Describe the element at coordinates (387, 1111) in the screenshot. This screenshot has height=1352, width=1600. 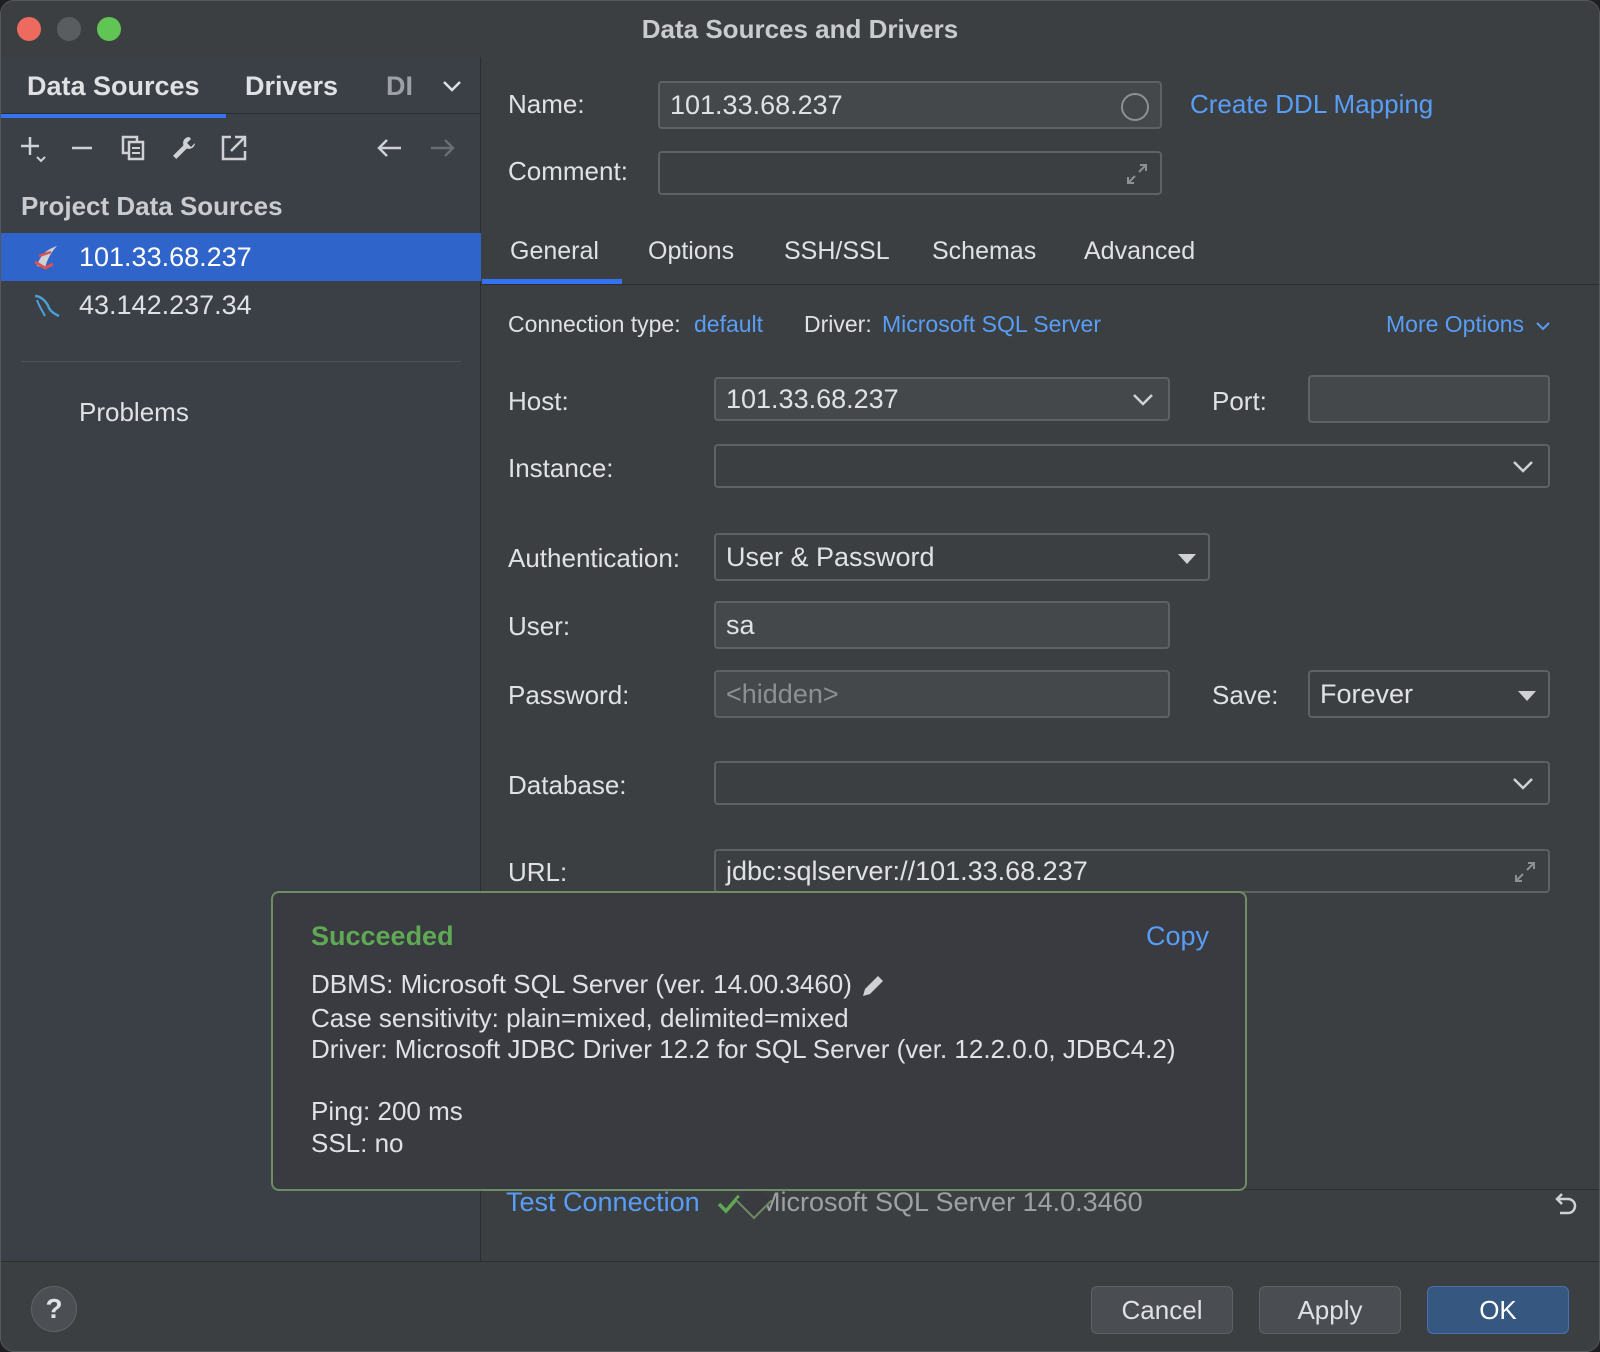
I see `ping-info: Ping: 200 ms` at that location.